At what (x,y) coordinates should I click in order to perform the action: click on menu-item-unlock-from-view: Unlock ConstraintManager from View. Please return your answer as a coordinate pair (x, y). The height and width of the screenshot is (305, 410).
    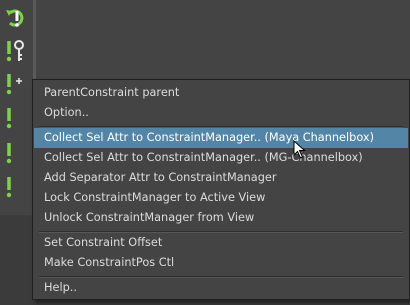
    Looking at the image, I should click on (221, 218).